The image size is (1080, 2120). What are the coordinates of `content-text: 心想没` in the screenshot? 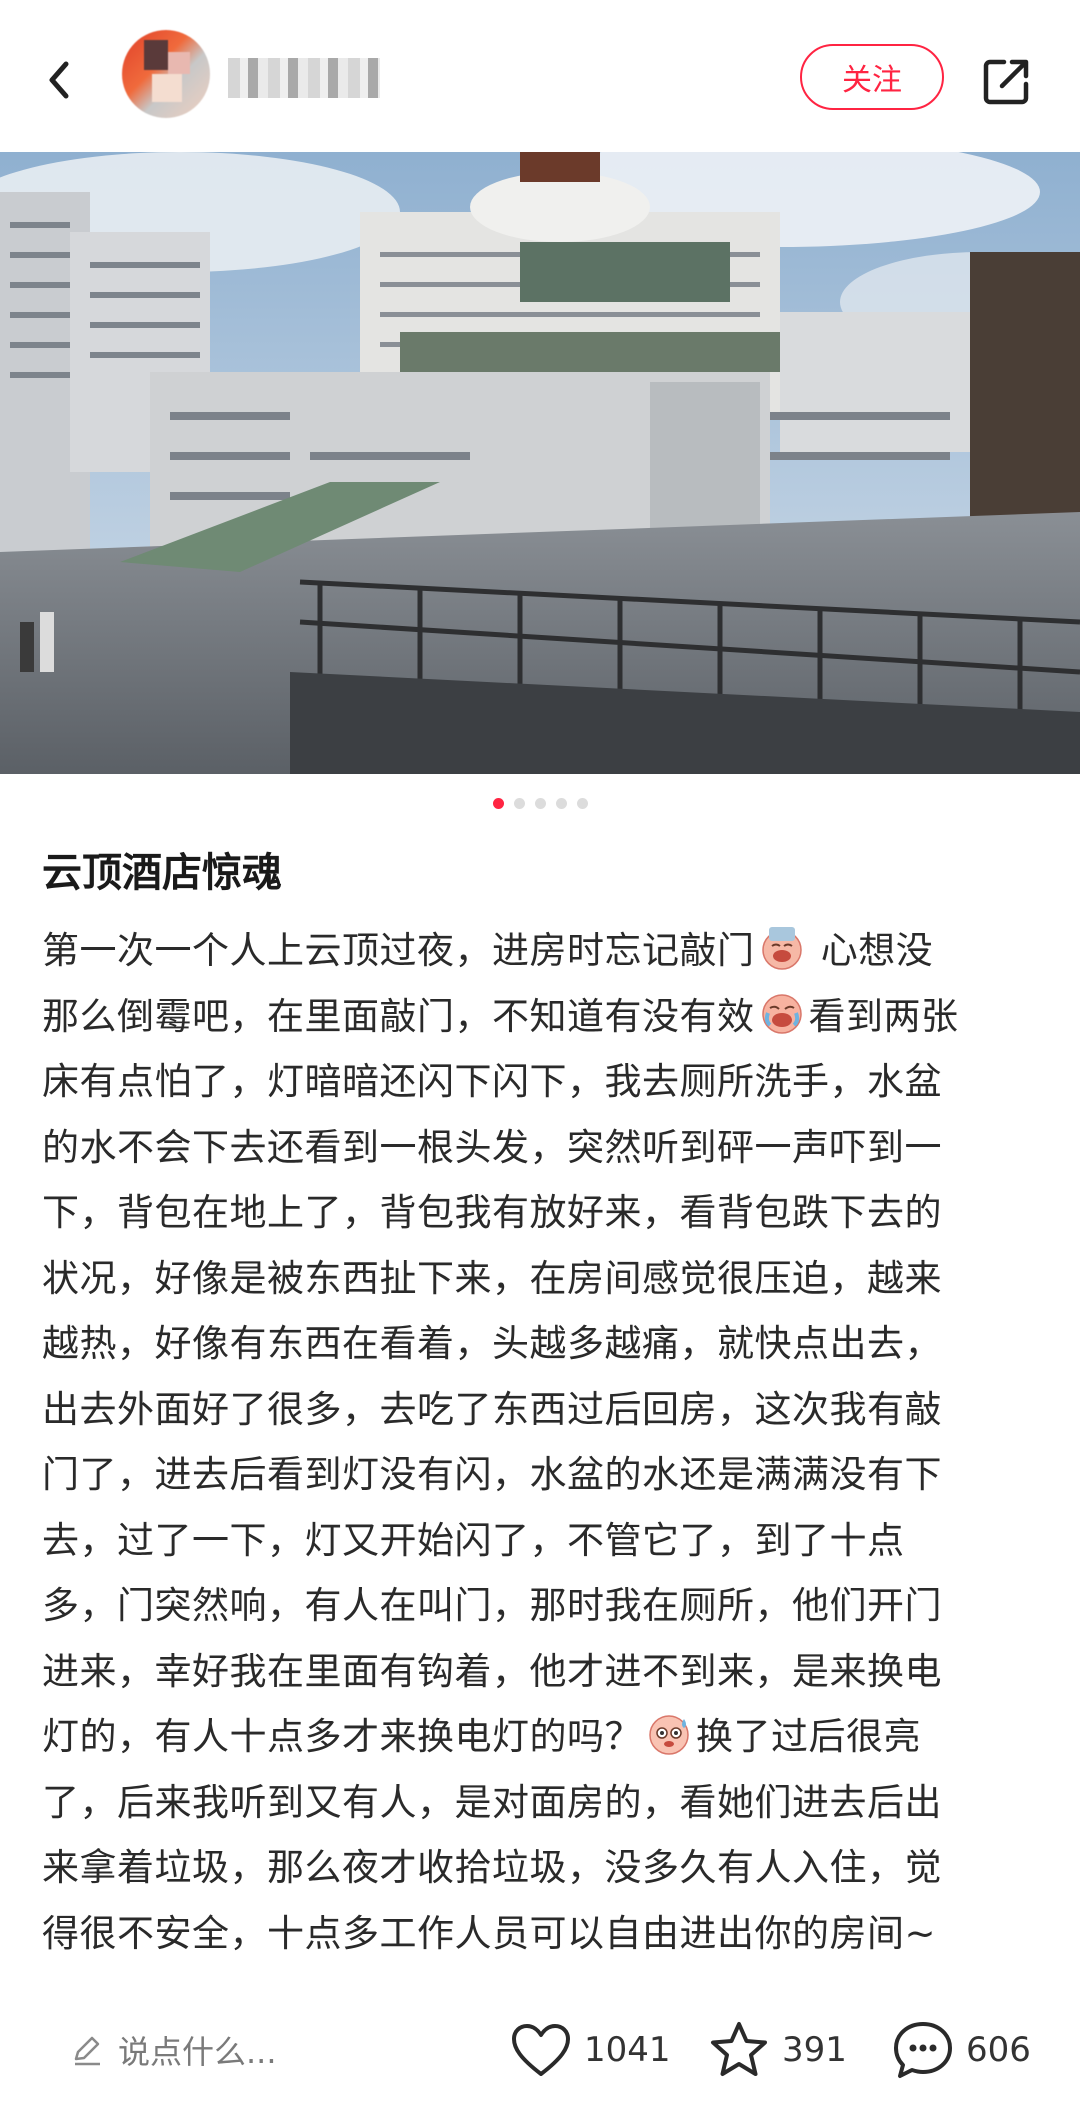 It's located at (871, 950).